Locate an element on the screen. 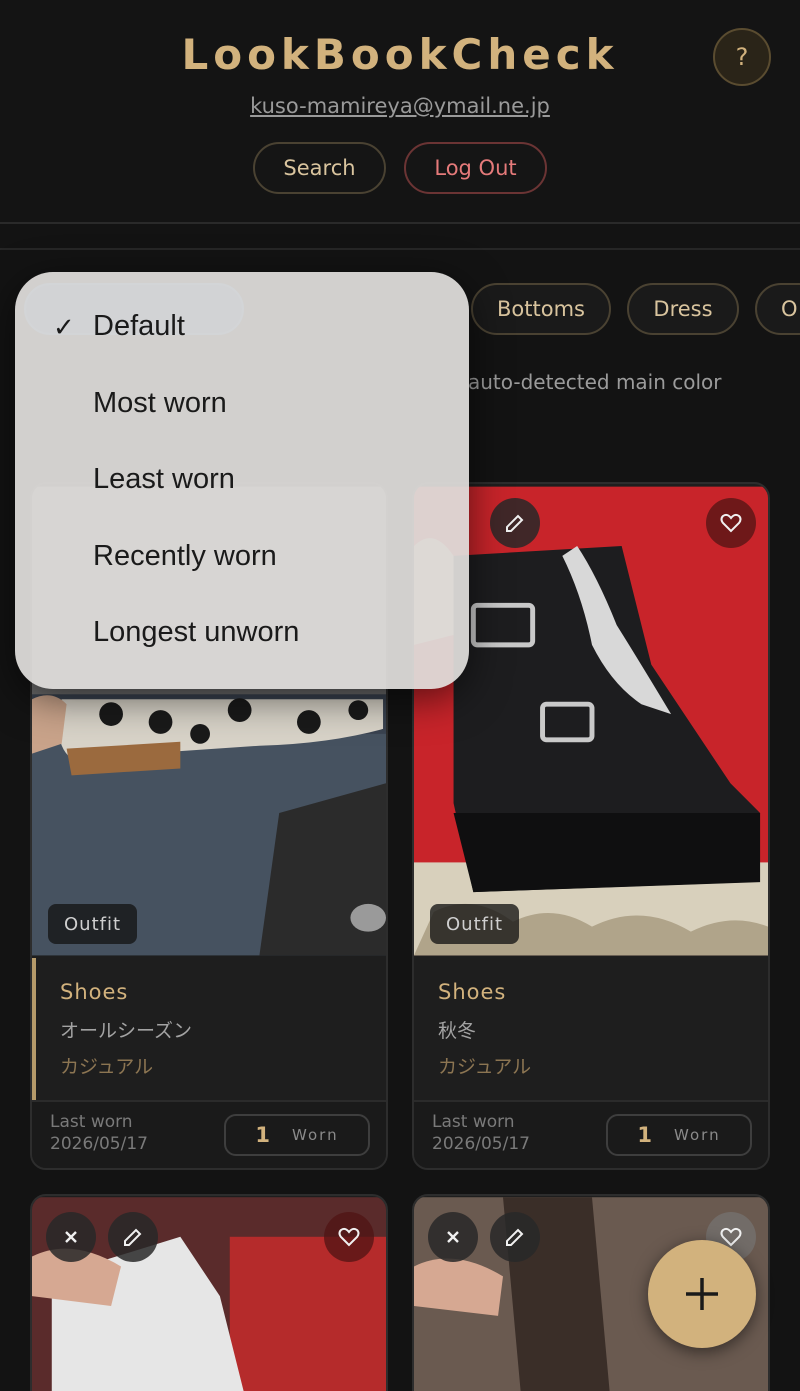 The width and height of the screenshot is (800, 1391). sort-option-longest-unworn: Longest unworn is located at coordinates (196, 632).